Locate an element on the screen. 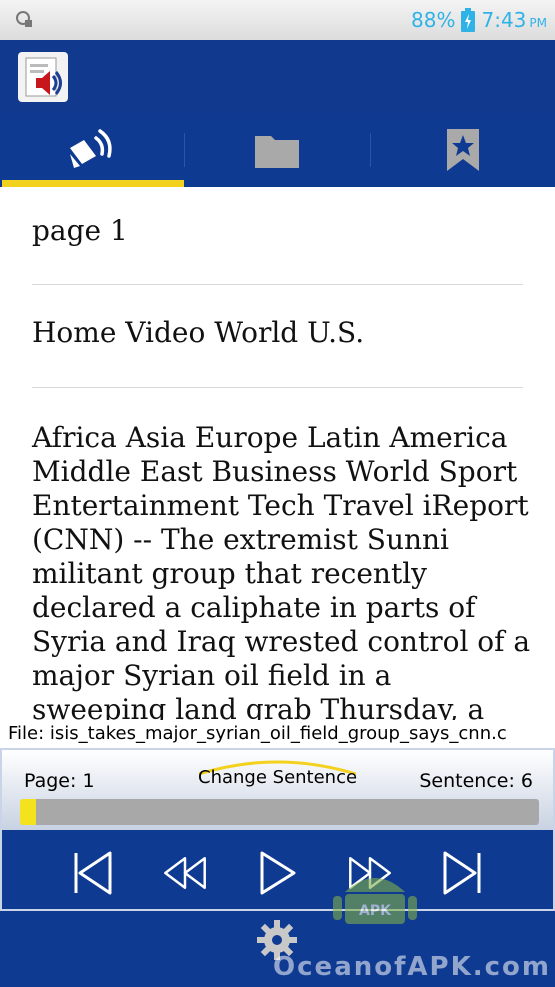 The width and height of the screenshot is (555, 987). bookmark-star-icon is located at coordinates (462, 150).